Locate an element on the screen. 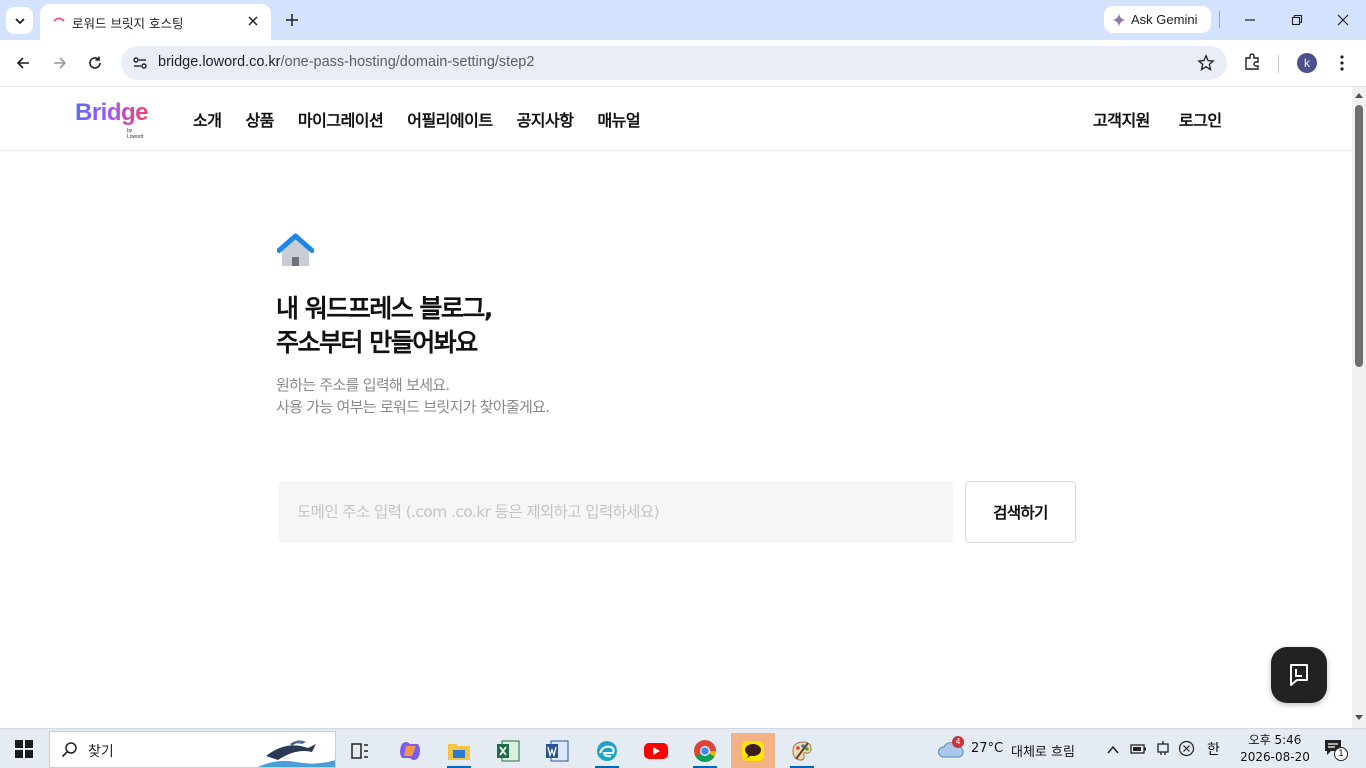 The height and width of the screenshot is (768, 1366). page-title: 내 워드프레스 블로그, 주소부터 만들어봐요 is located at coordinates (384, 326).